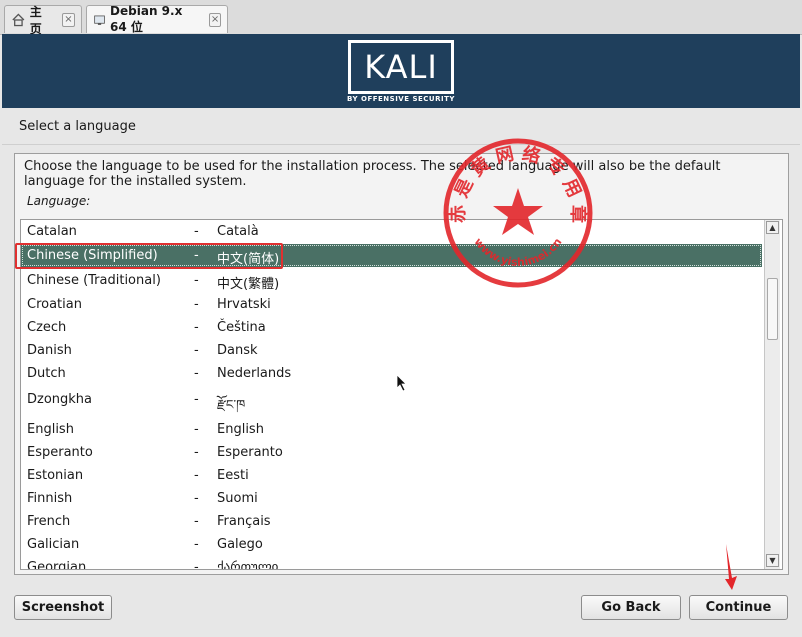 This screenshot has height=637, width=802. I want to click on language-name: Czech, so click(47, 327).